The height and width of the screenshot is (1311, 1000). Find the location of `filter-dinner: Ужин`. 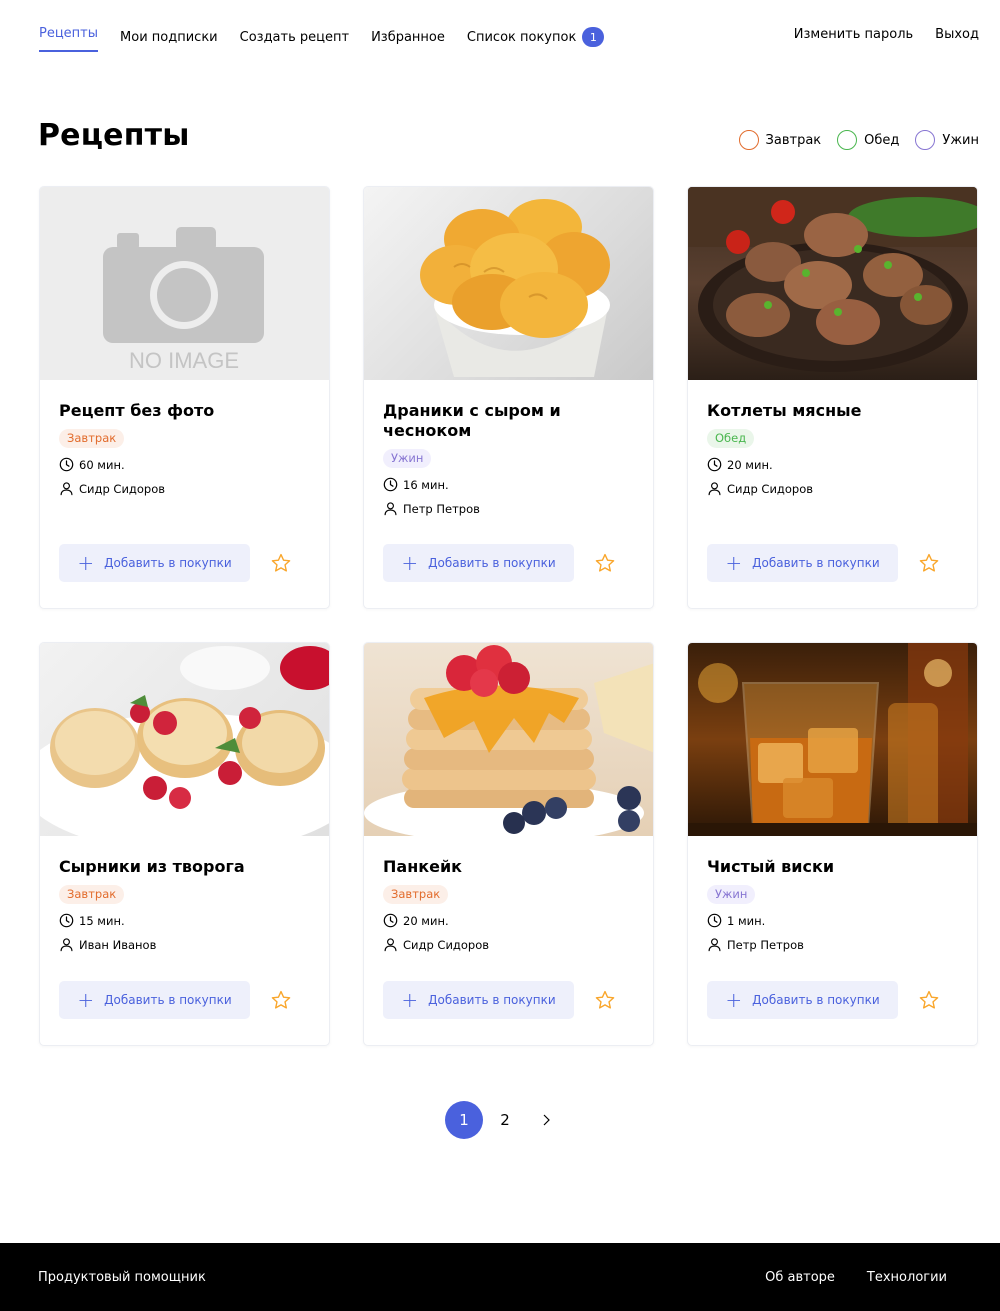

filter-dinner: Ужин is located at coordinates (947, 140).